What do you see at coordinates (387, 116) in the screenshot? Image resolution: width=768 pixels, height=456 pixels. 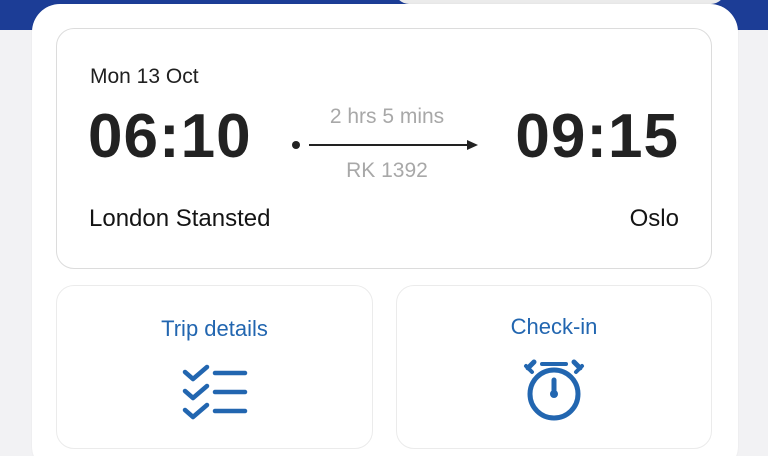 I see `flight-duration: 2 hrs 5 mins` at bounding box center [387, 116].